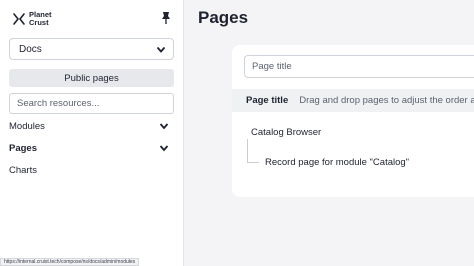 This screenshot has height=266, width=474. Describe the element at coordinates (253, 151) in the screenshot. I see `tree-connector` at that location.